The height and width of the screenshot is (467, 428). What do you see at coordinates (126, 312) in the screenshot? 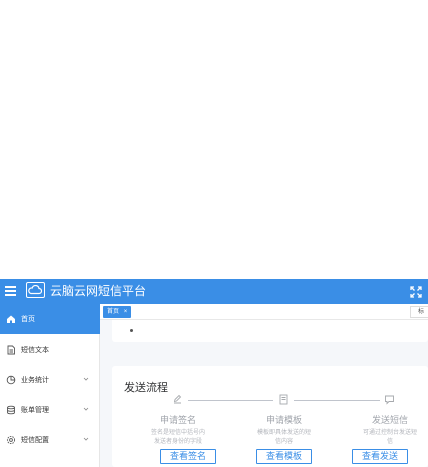
I see `close-icon: ×` at bounding box center [126, 312].